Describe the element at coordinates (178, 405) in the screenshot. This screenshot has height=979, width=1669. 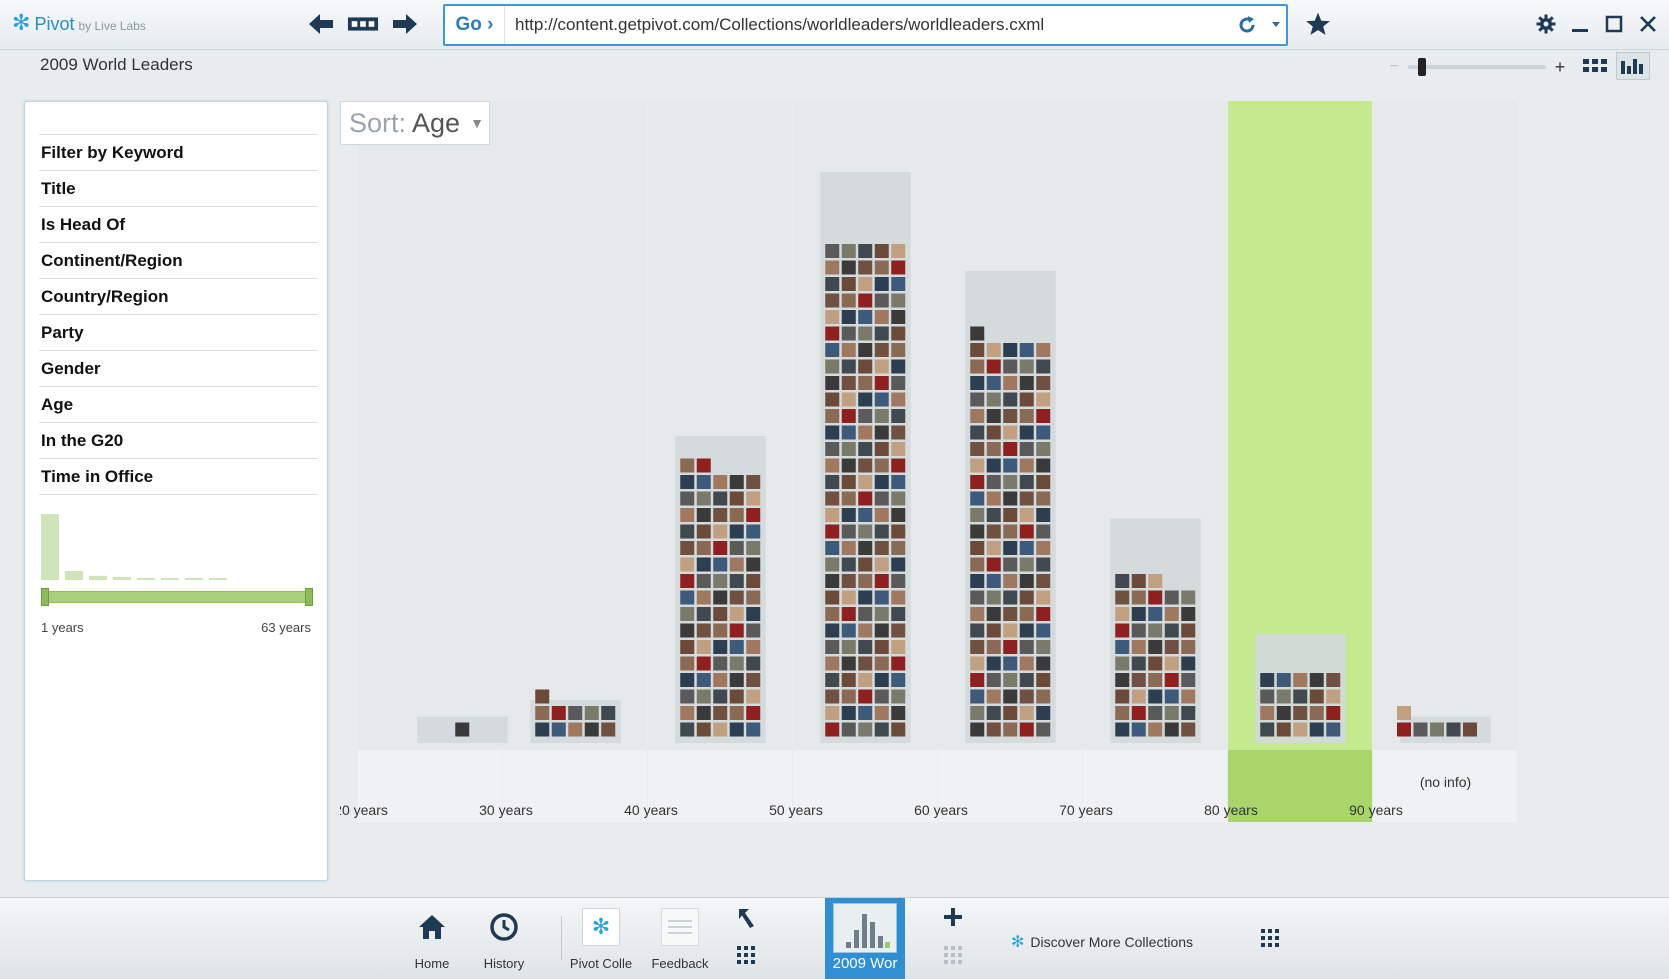
I see `filter-age: Age` at that location.